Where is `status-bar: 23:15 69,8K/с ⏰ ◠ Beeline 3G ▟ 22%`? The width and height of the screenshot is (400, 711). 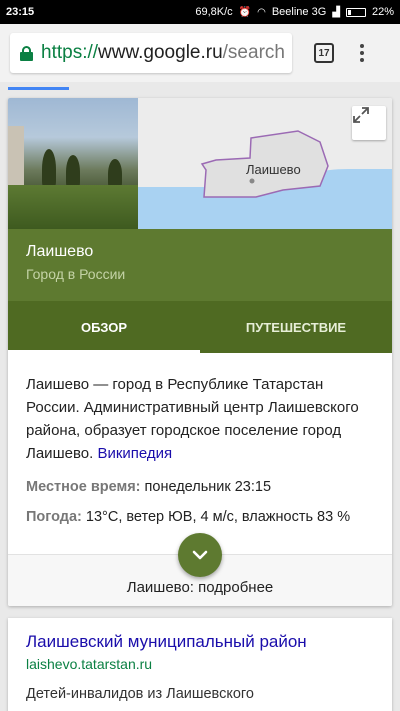
status-bar: 23:15 69,8K/с ⏰ ◠ Beeline 3G ▟ 22% is located at coordinates (200, 12).